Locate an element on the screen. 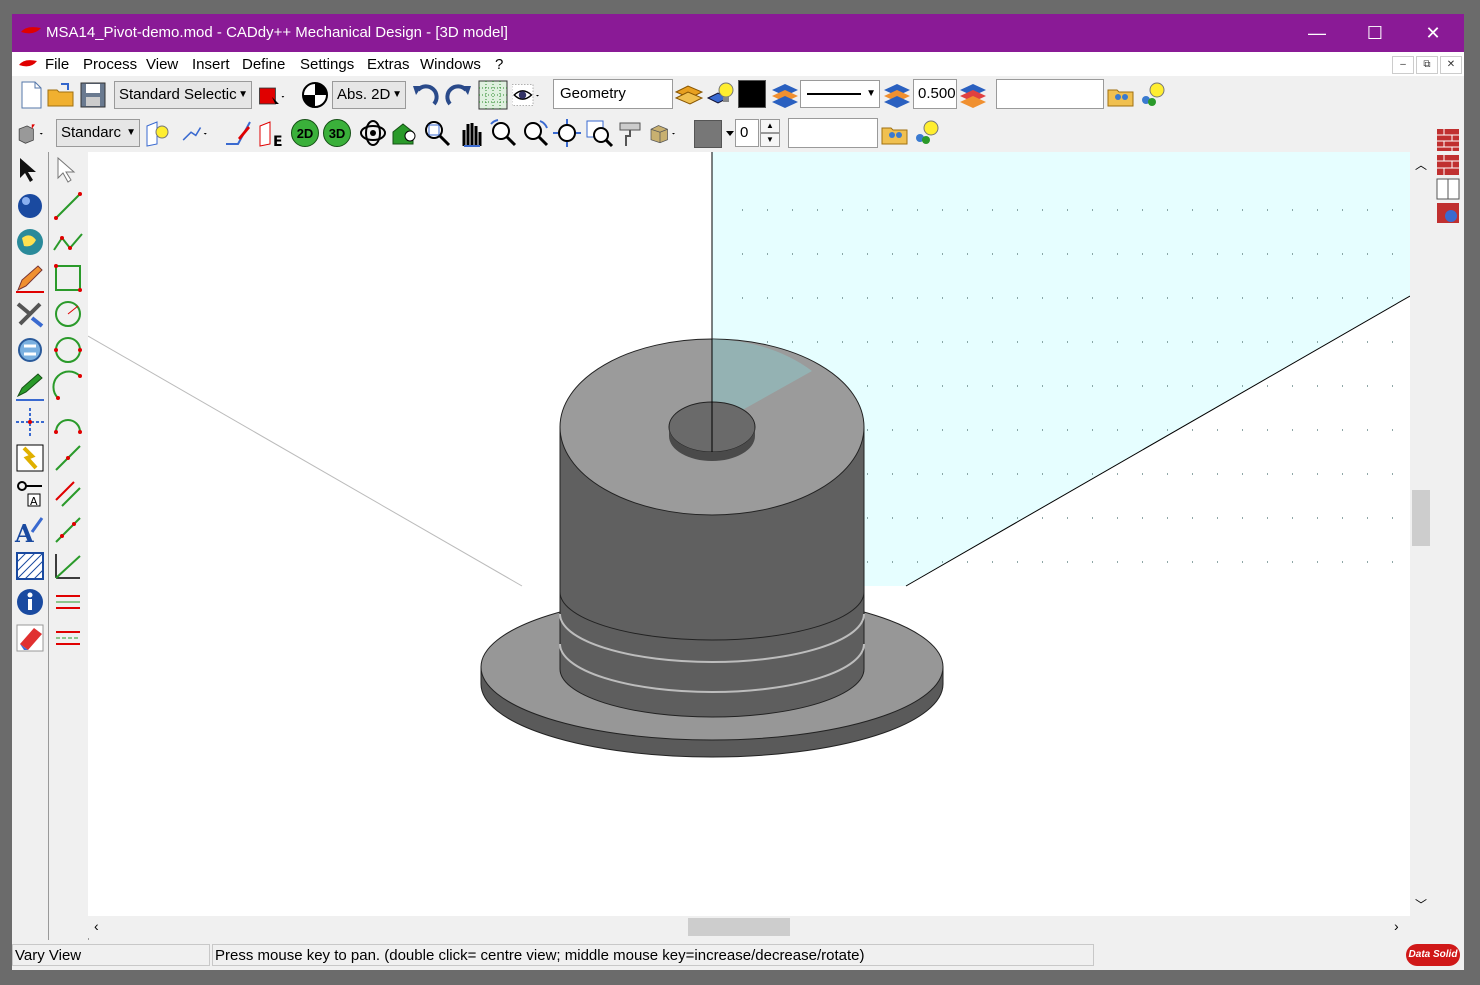  double-line-icon is located at coordinates (68, 602).